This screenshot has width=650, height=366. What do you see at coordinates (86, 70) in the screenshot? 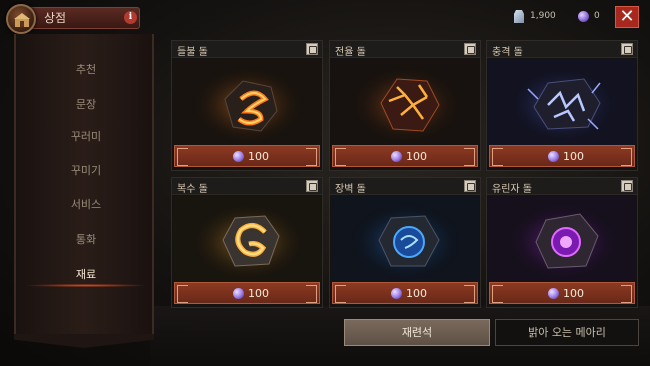
I see `sidebar-item-recommended: 추천` at bounding box center [86, 70].